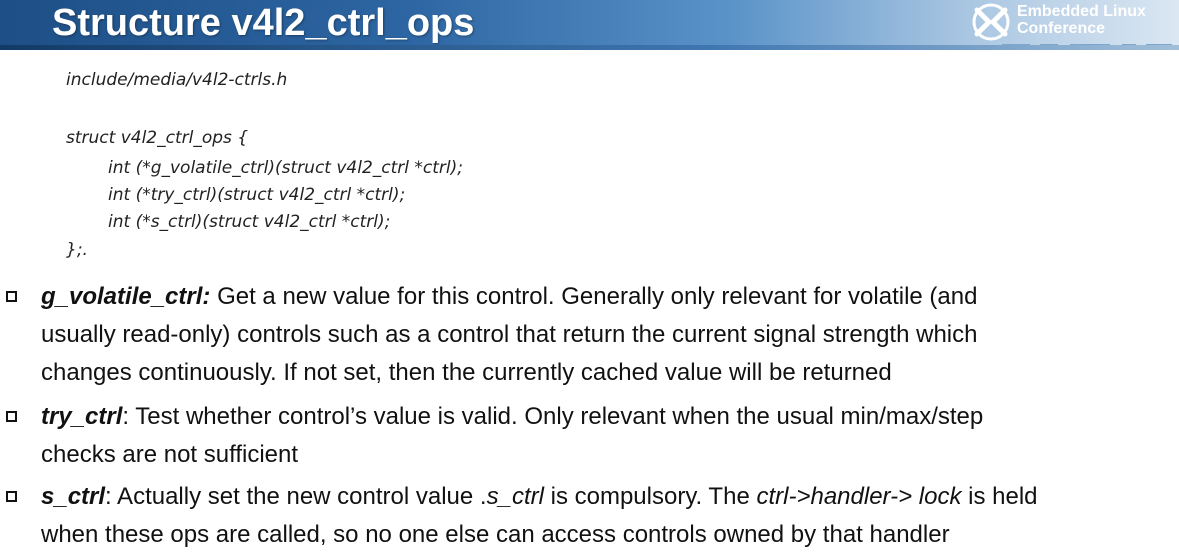 The image size is (1179, 556). What do you see at coordinates (157, 138) in the screenshot?
I see `code-line: struct v4l2_ctrl_ops {` at bounding box center [157, 138].